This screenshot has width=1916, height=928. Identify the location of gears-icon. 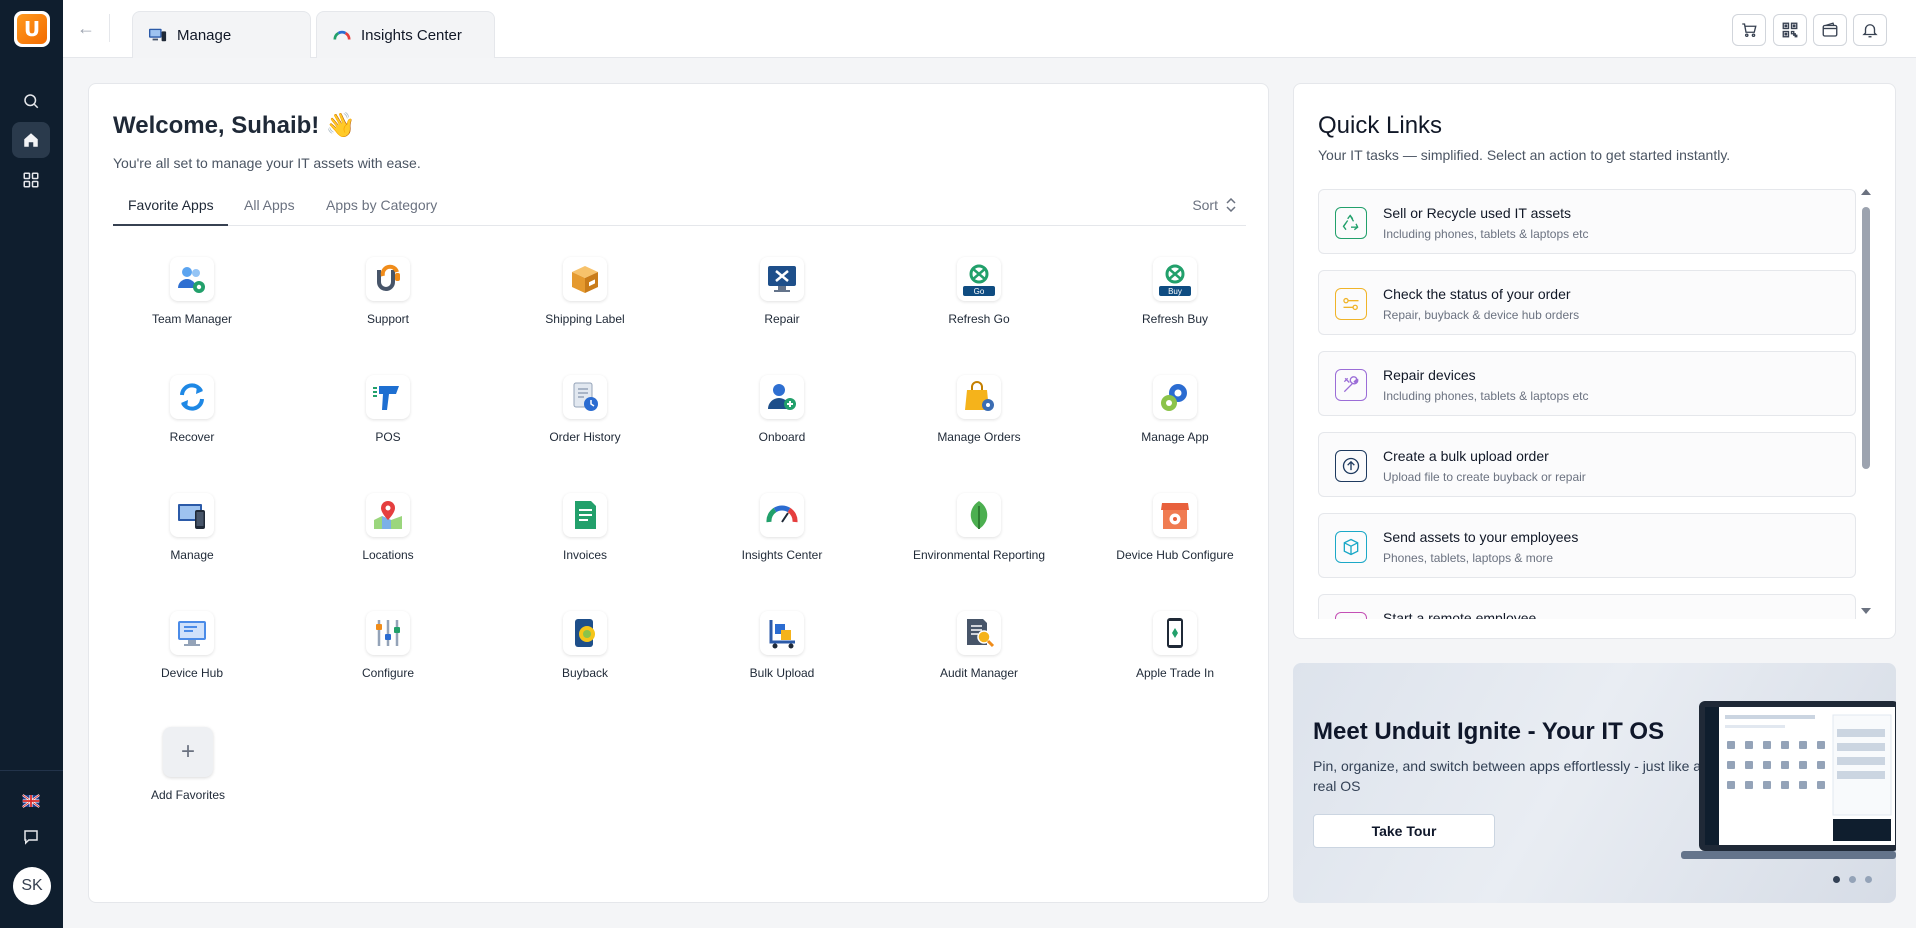
(1175, 397).